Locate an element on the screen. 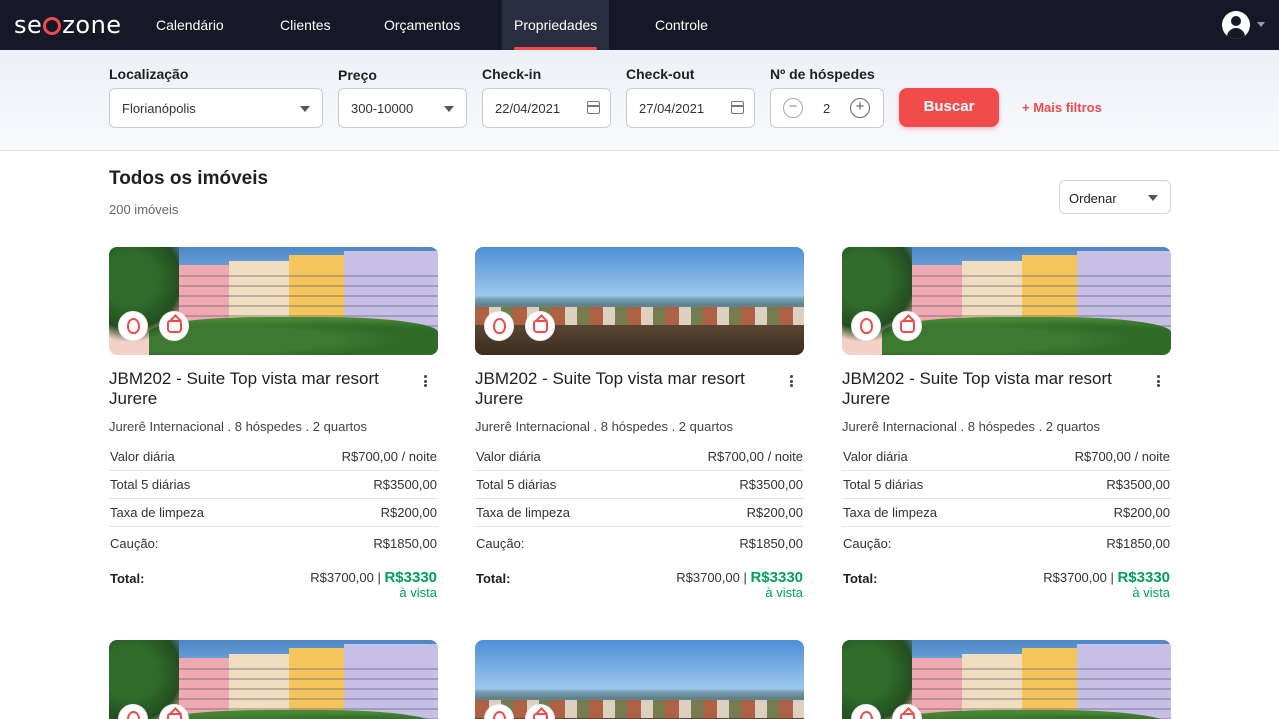  location-label: Localização is located at coordinates (149, 74).